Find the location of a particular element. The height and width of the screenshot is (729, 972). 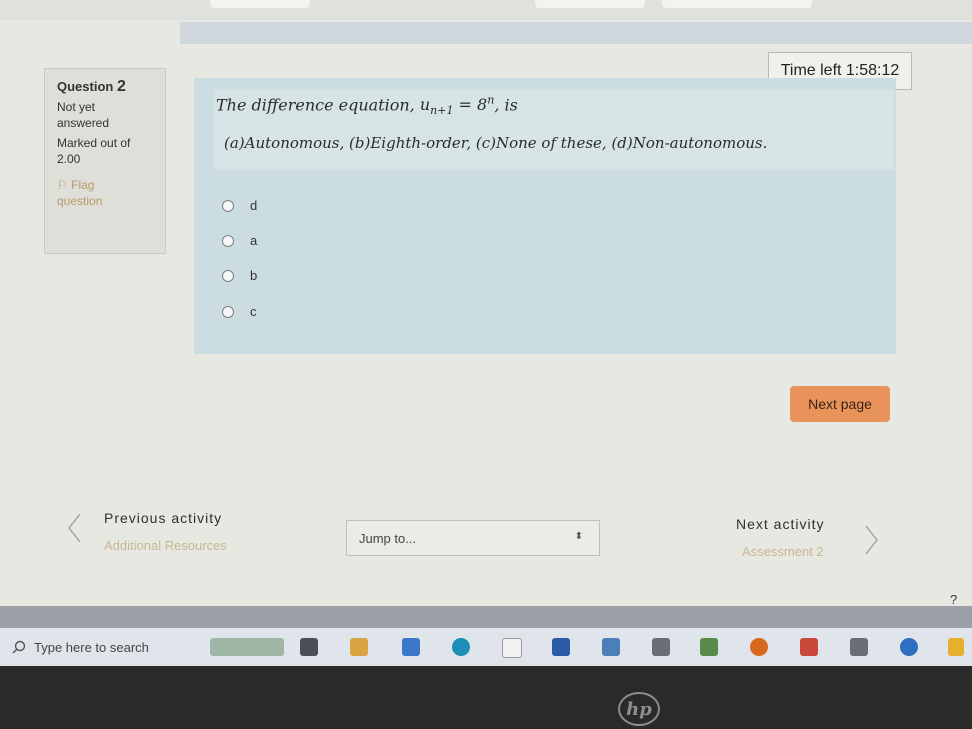

jump-to-select: Jump to... ⬍ is located at coordinates (473, 538).